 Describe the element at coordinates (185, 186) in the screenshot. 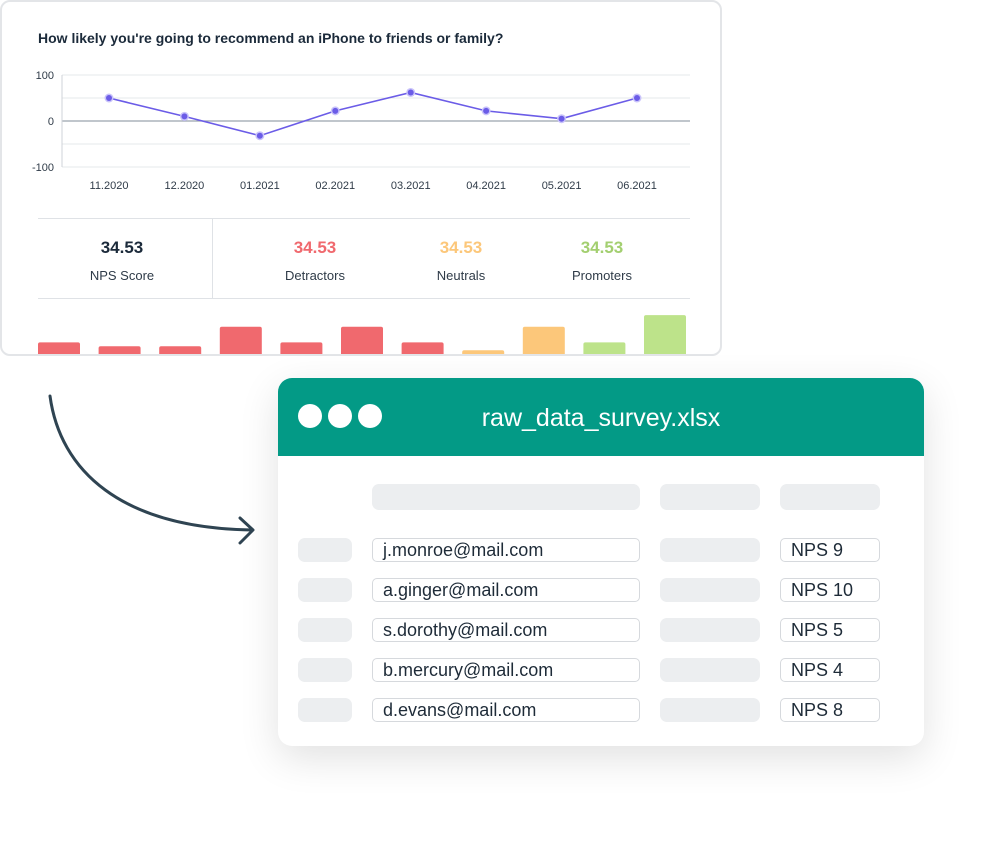

I see `x-tick-label: 12.2020` at that location.